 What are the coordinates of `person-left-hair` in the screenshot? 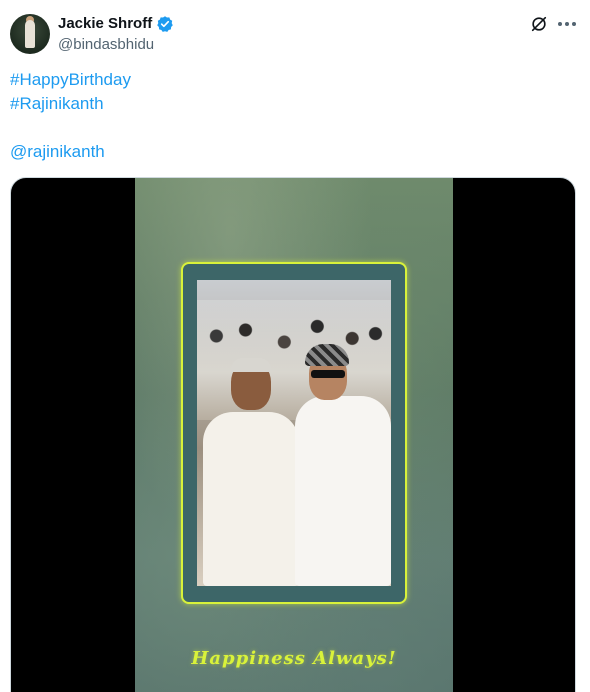 It's located at (251, 365).